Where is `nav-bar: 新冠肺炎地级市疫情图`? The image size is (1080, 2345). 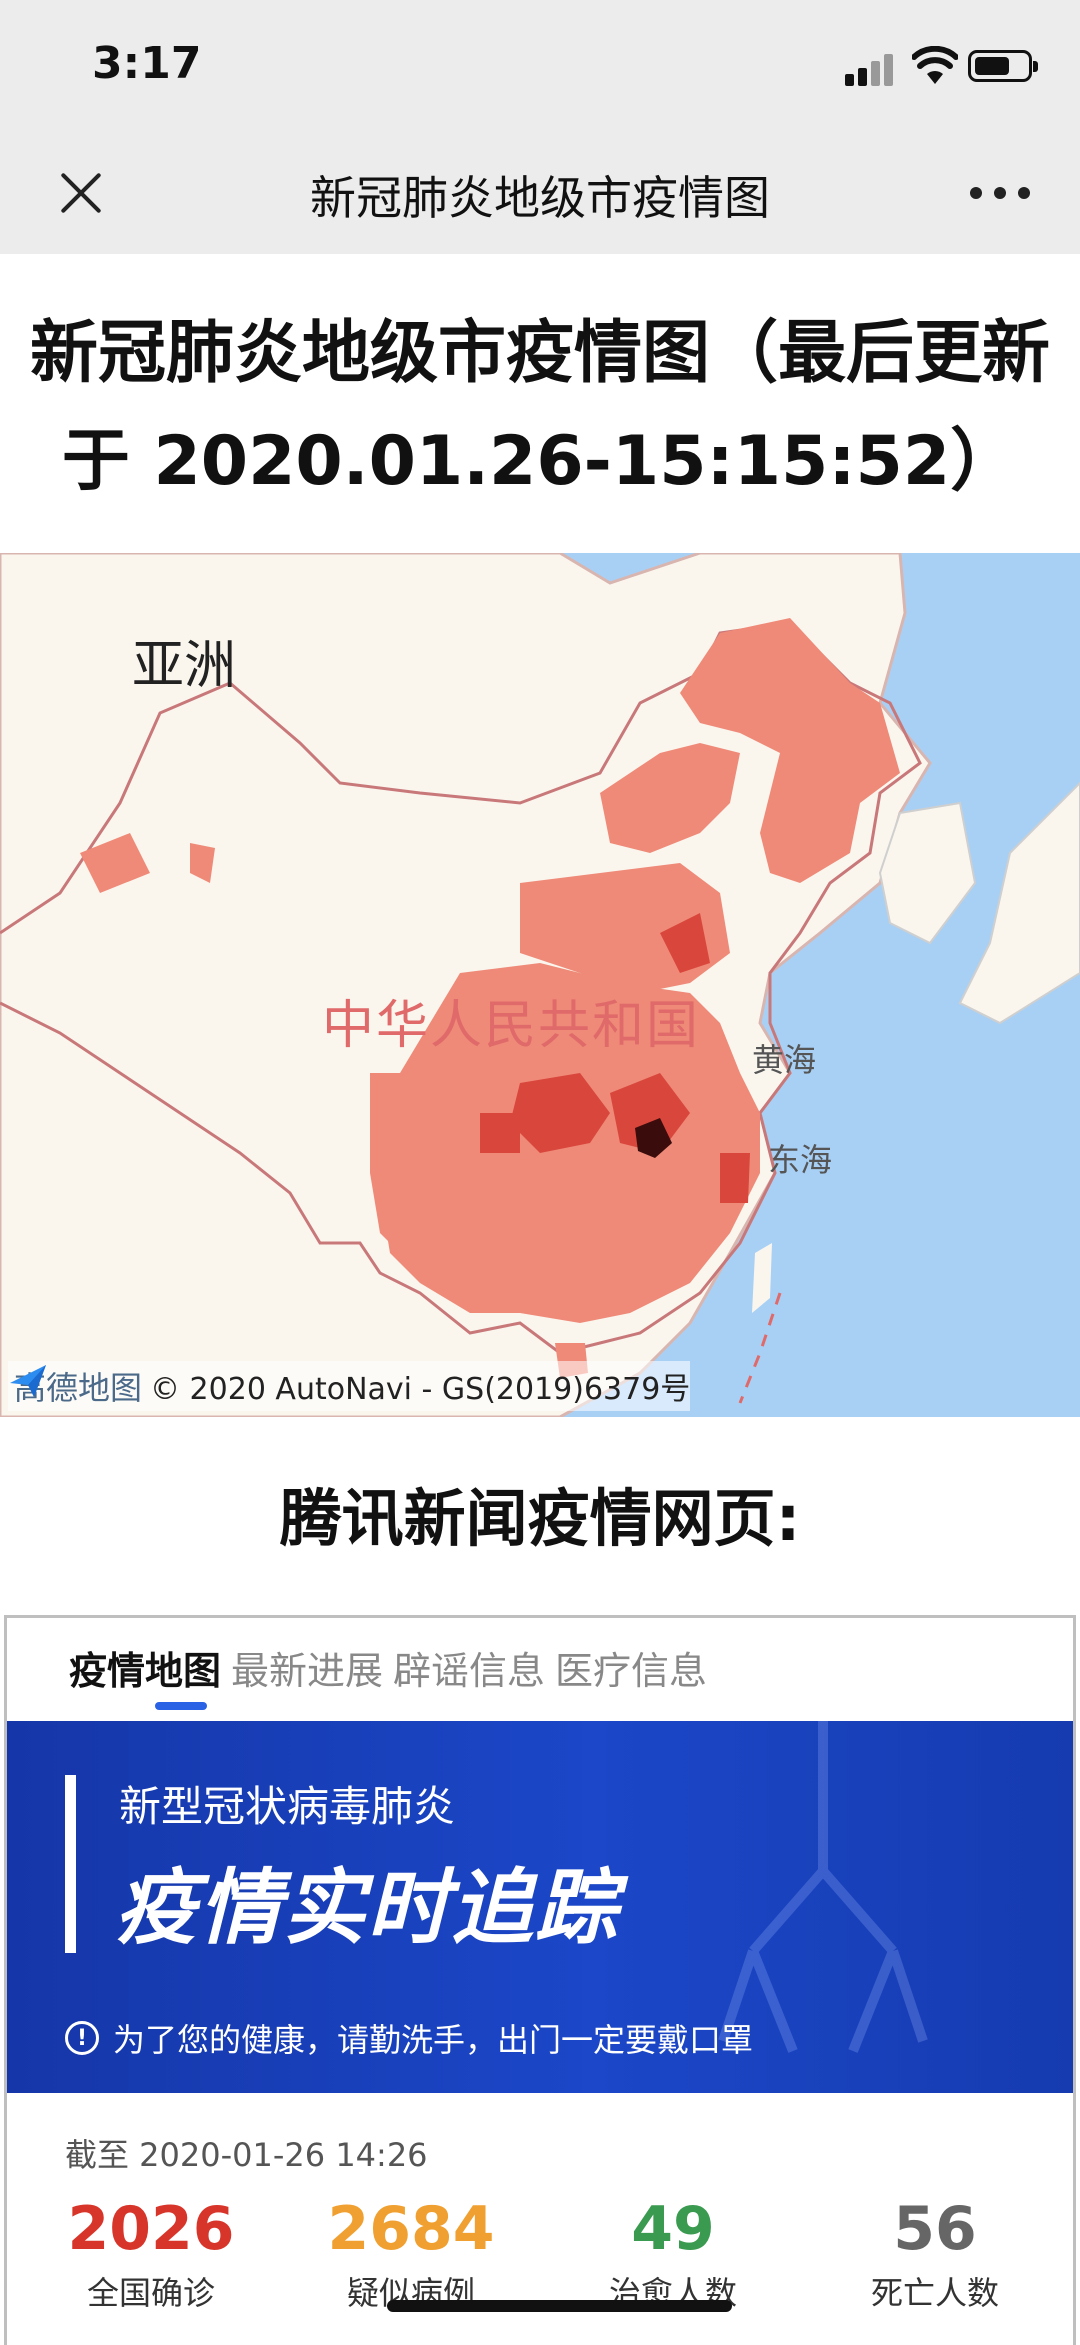
nav-bar: 新冠肺炎地级市疫情图 is located at coordinates (540, 193).